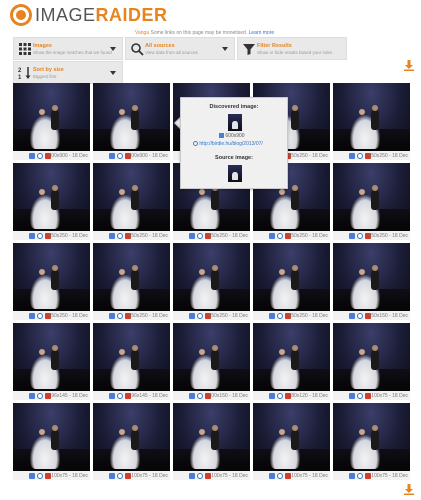 The image size is (421, 500). I want to click on sort-dropdown: 2 1 Sort by size Biggest first, so click(68, 72).